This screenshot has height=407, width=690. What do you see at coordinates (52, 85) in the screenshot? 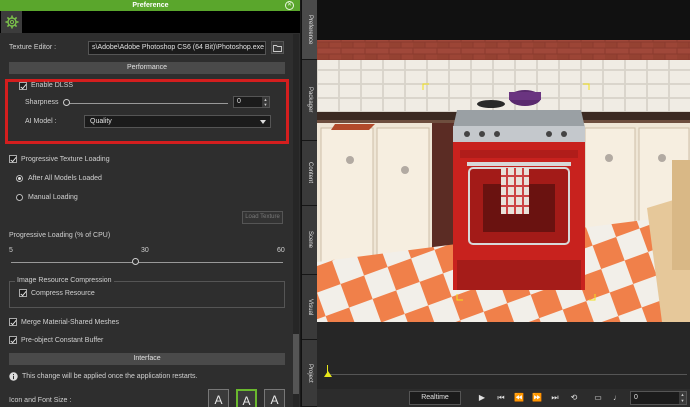
I see `enable-dlss-label: Enable DLSS` at bounding box center [52, 85].